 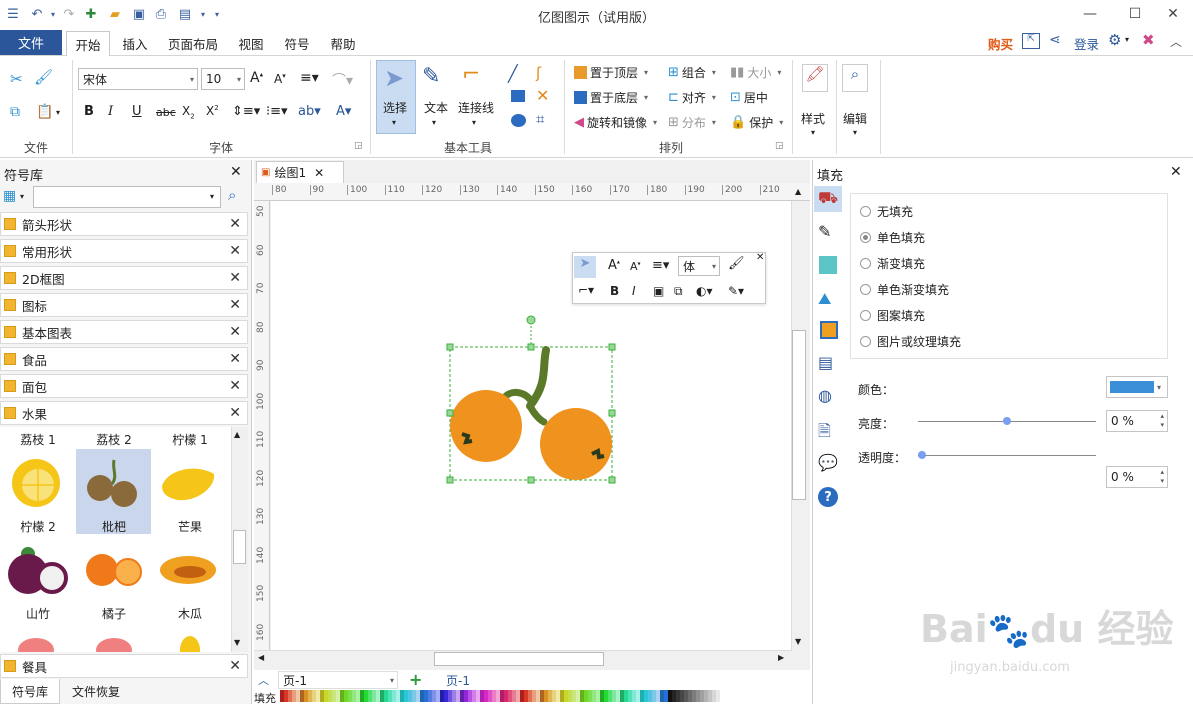 I want to click on tab-page-layout: 页面布局, so click(x=193, y=43).